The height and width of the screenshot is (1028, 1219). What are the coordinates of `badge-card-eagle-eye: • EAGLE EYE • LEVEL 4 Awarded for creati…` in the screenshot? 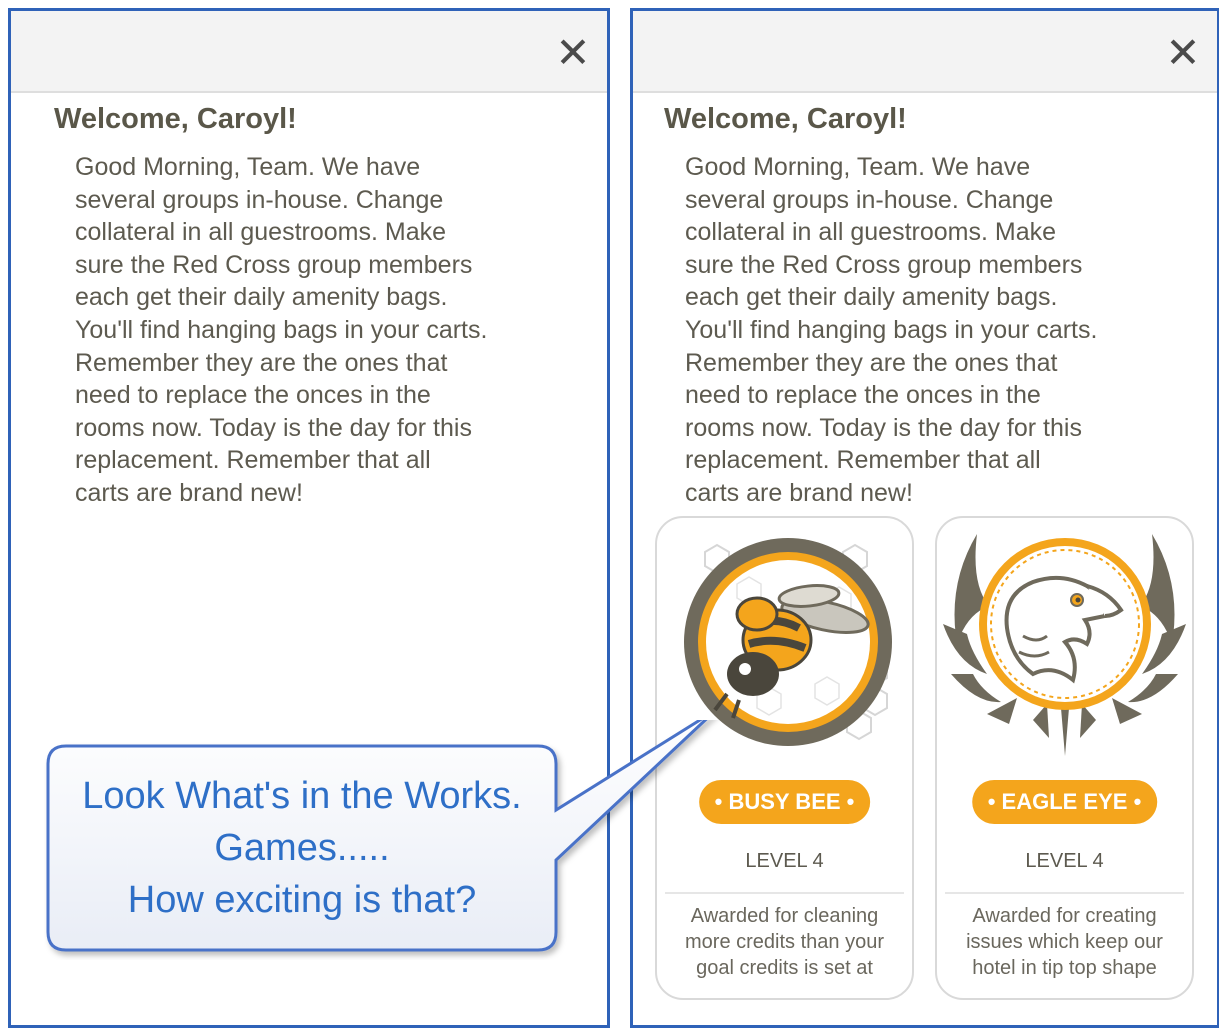 It's located at (1064, 758).